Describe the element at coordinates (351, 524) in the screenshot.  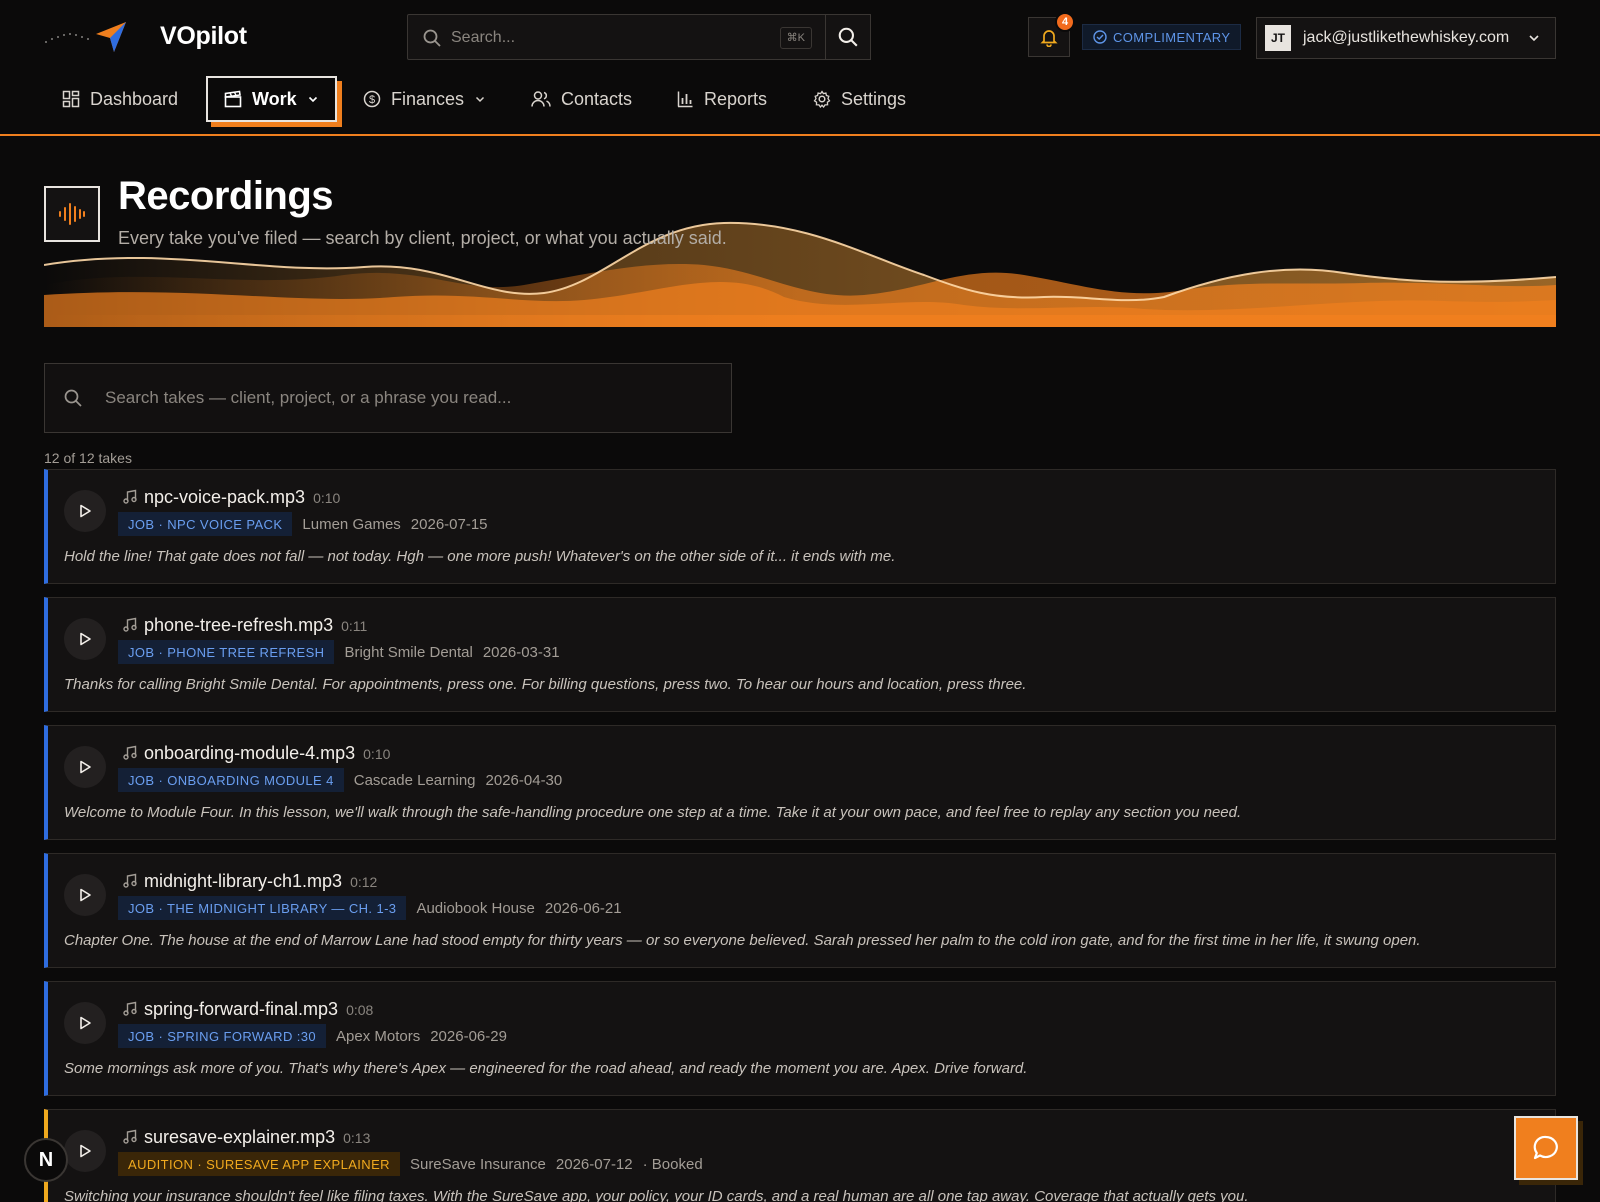
I see `take-client: Lumen Games` at that location.